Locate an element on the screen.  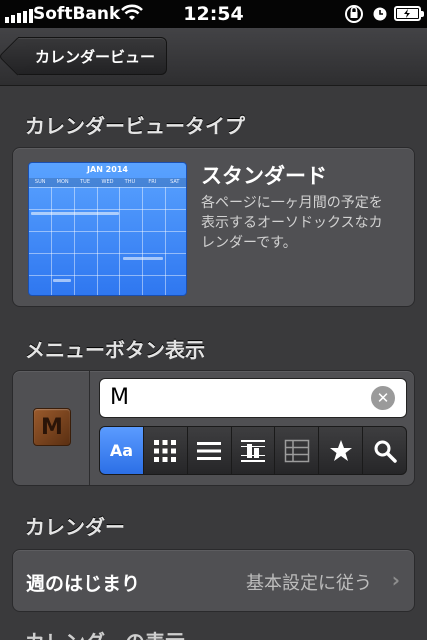
search-style-option is located at coordinates (384, 450).